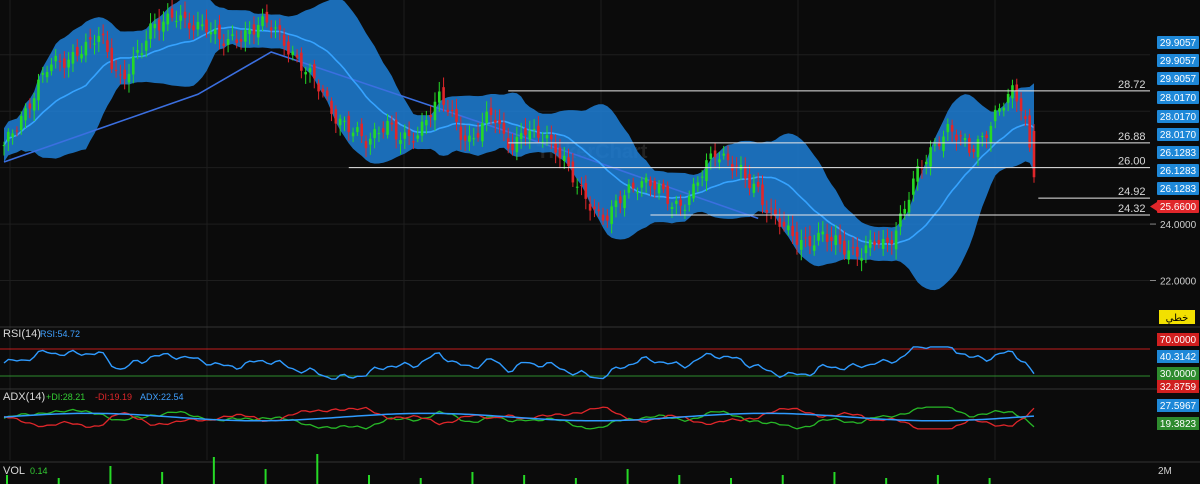 This screenshot has height=484, width=1200. Describe the element at coordinates (1132, 162) in the screenshot. I see `level-label: 26.00` at that location.